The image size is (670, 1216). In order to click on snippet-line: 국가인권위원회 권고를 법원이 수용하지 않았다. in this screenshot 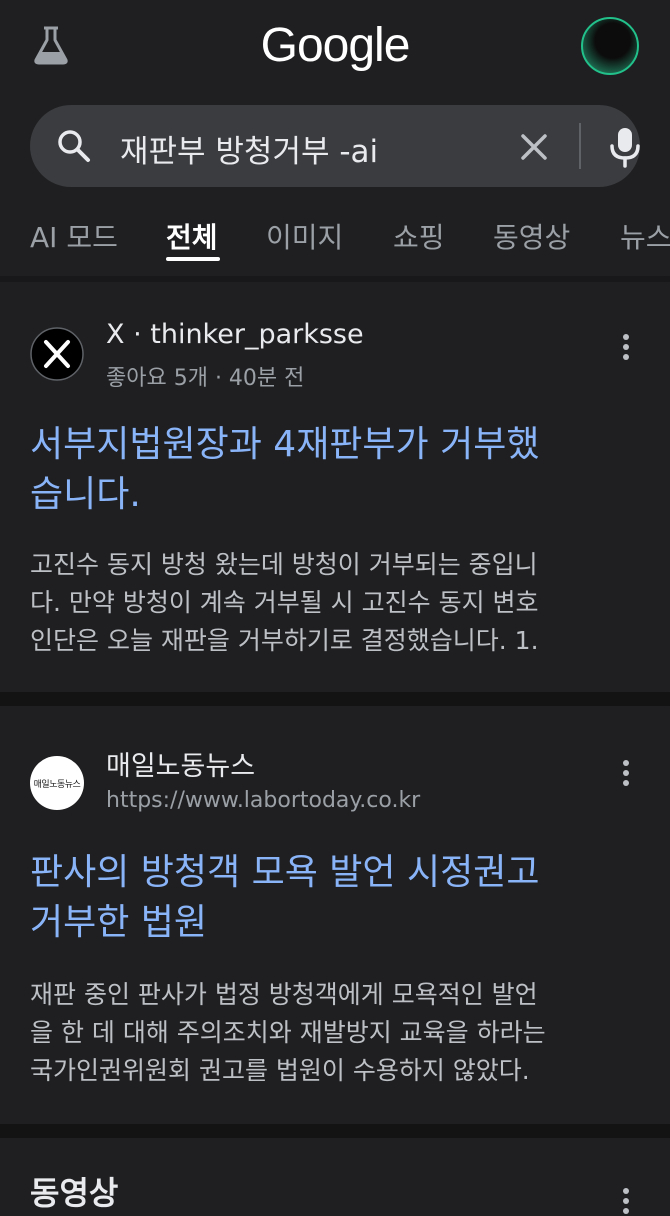, I will do `click(280, 1070)`.